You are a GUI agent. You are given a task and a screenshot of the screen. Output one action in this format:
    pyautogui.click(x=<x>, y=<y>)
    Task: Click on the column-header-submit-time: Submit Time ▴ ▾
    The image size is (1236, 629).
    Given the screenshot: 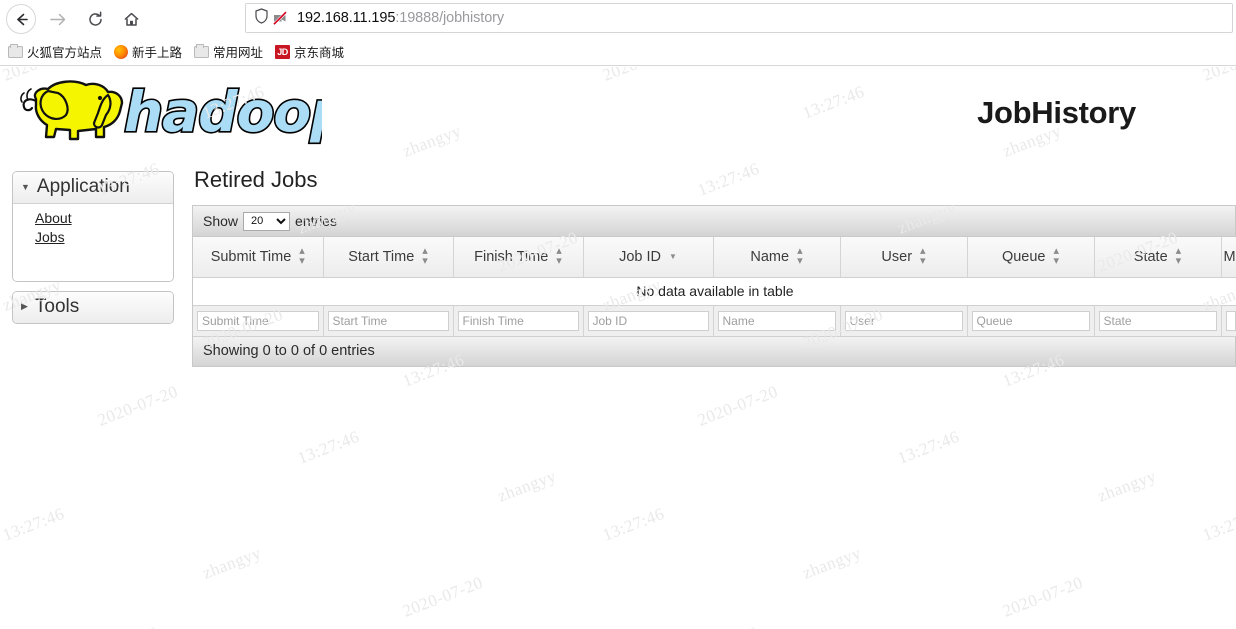 What is the action you would take?
    pyautogui.click(x=258, y=257)
    